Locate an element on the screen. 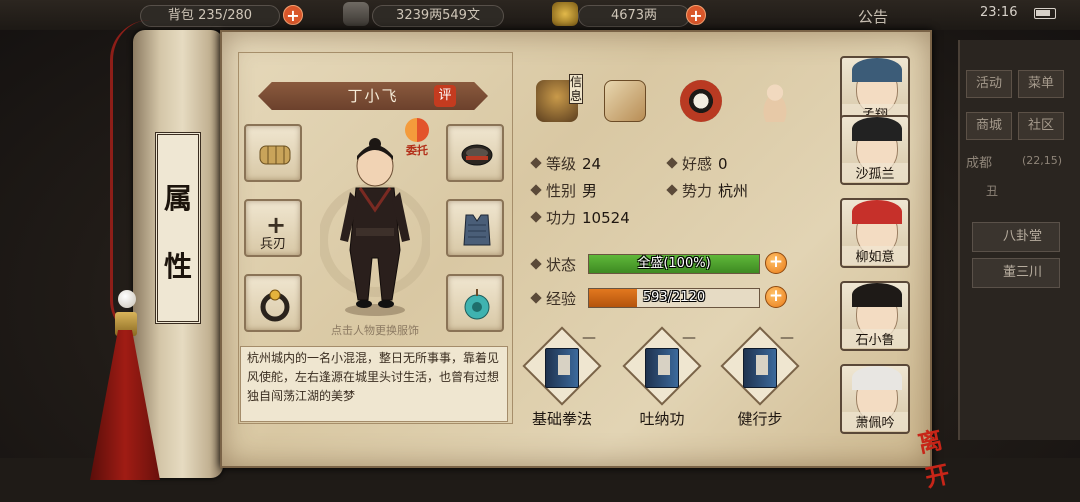  tab-map is located at coordinates (625, 101).